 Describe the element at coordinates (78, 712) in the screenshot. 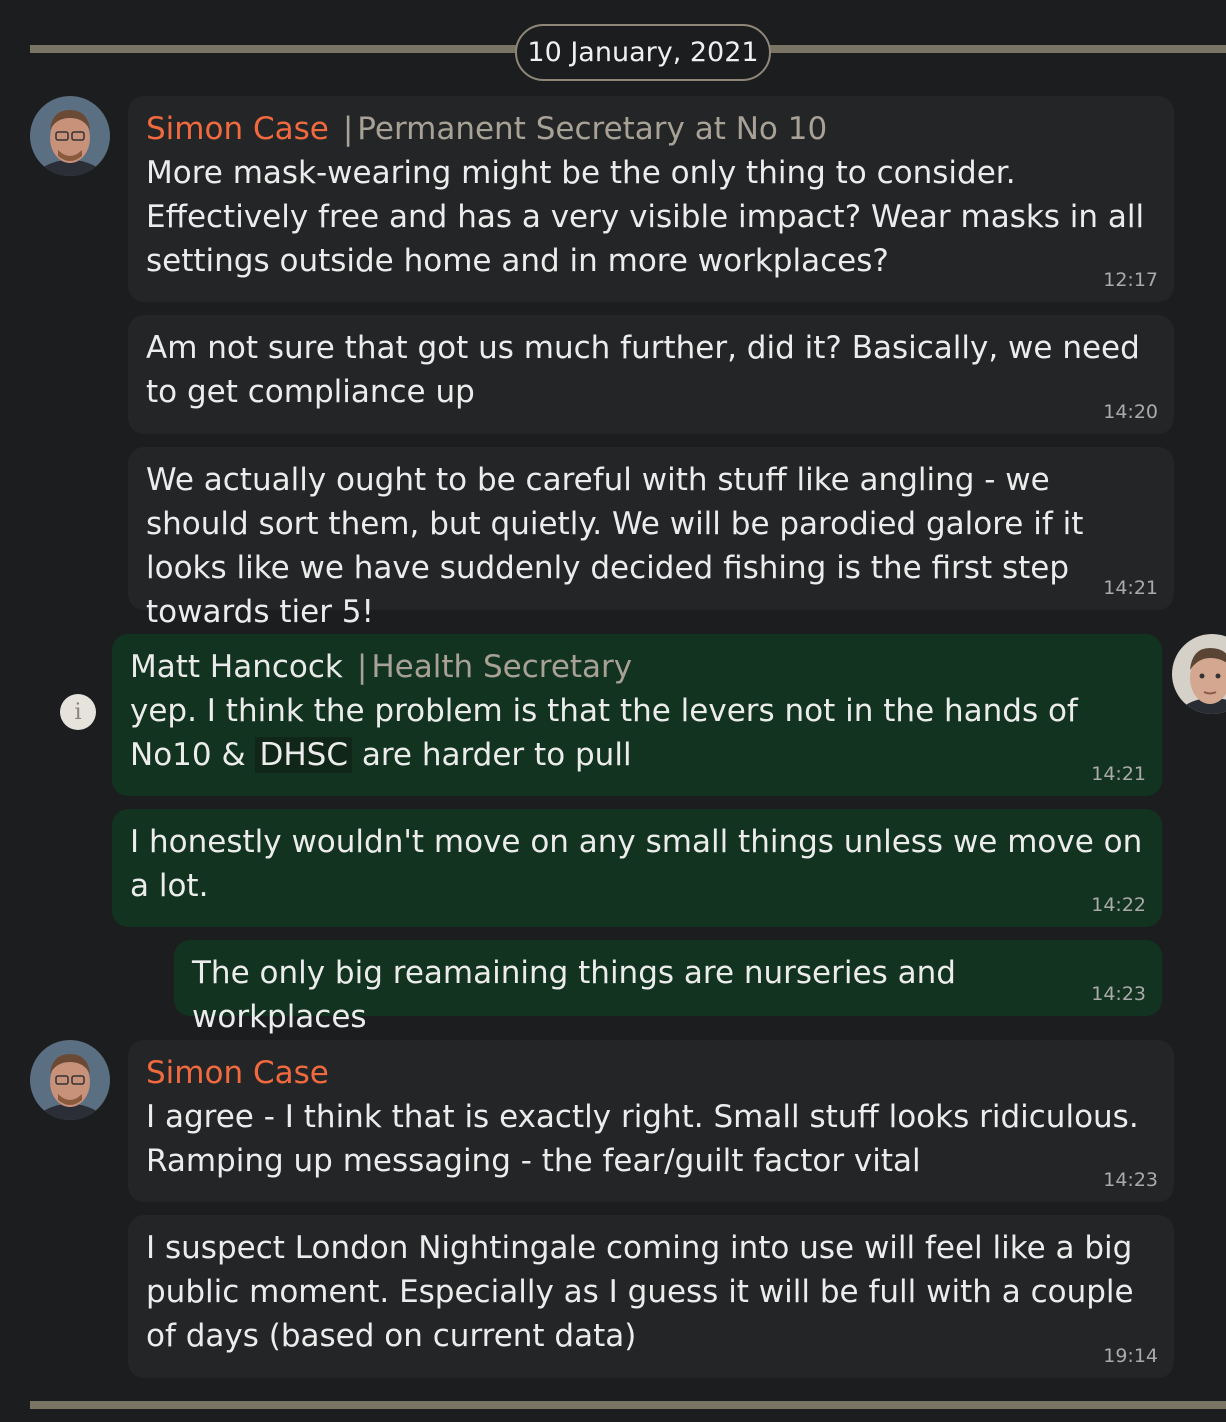

I see `info-icon: i` at that location.